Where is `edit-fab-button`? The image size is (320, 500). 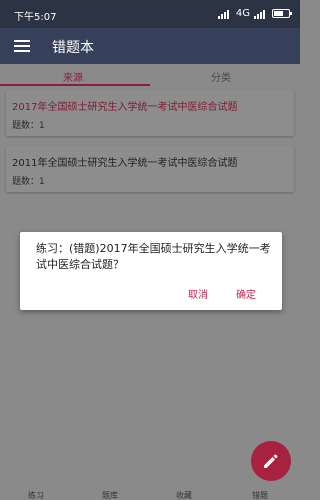 edit-fab-button is located at coordinates (271, 461).